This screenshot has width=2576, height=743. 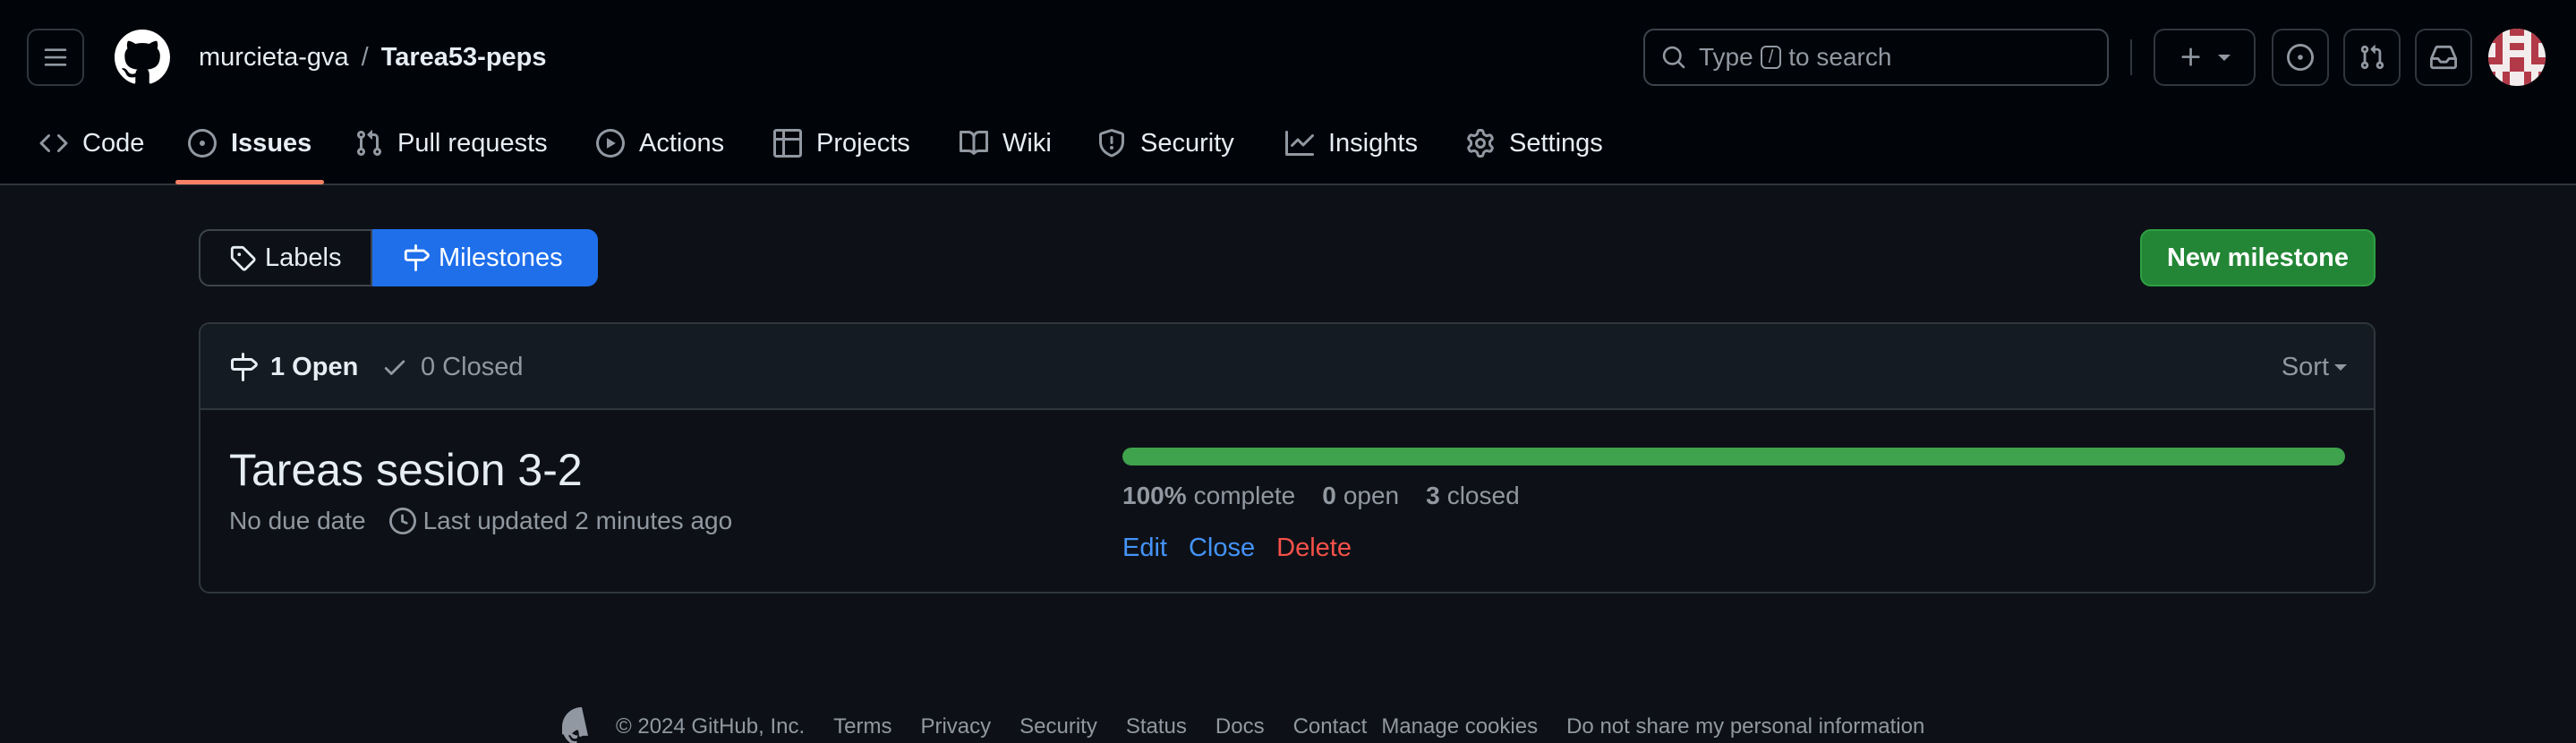 I want to click on search-input: Type / to search, so click(x=1876, y=58).